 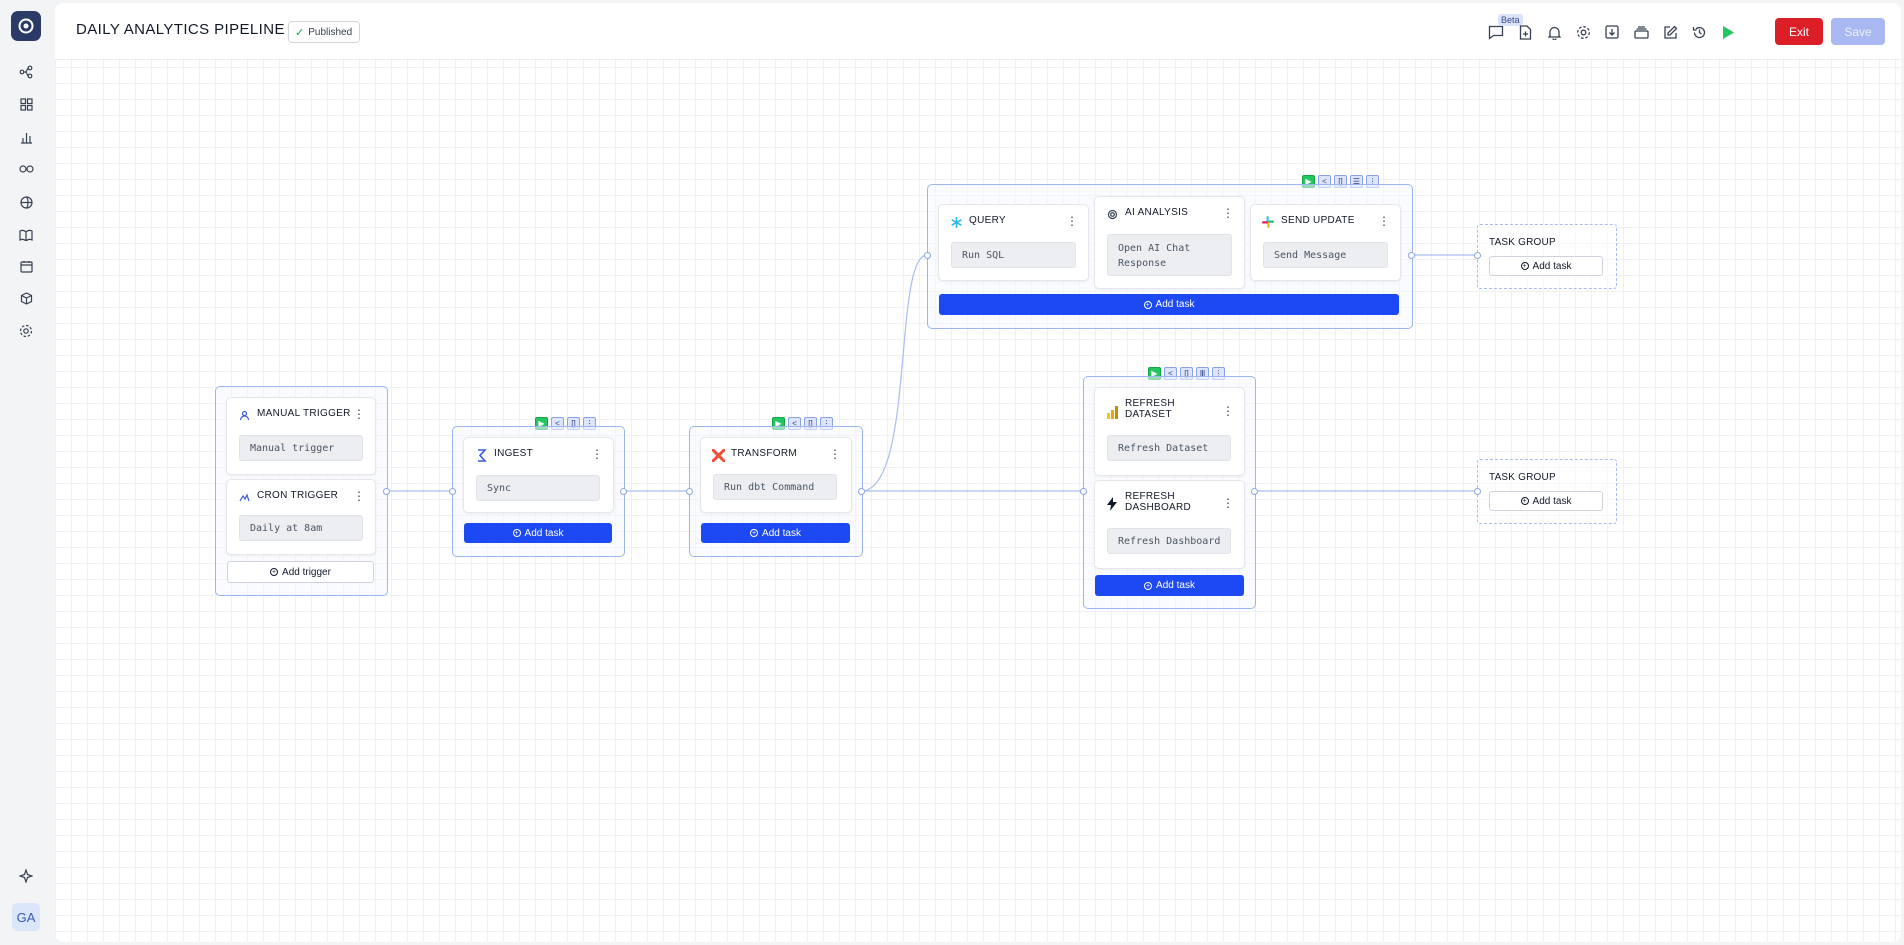 What do you see at coordinates (26, 266) in the screenshot?
I see `calendar-icon` at bounding box center [26, 266].